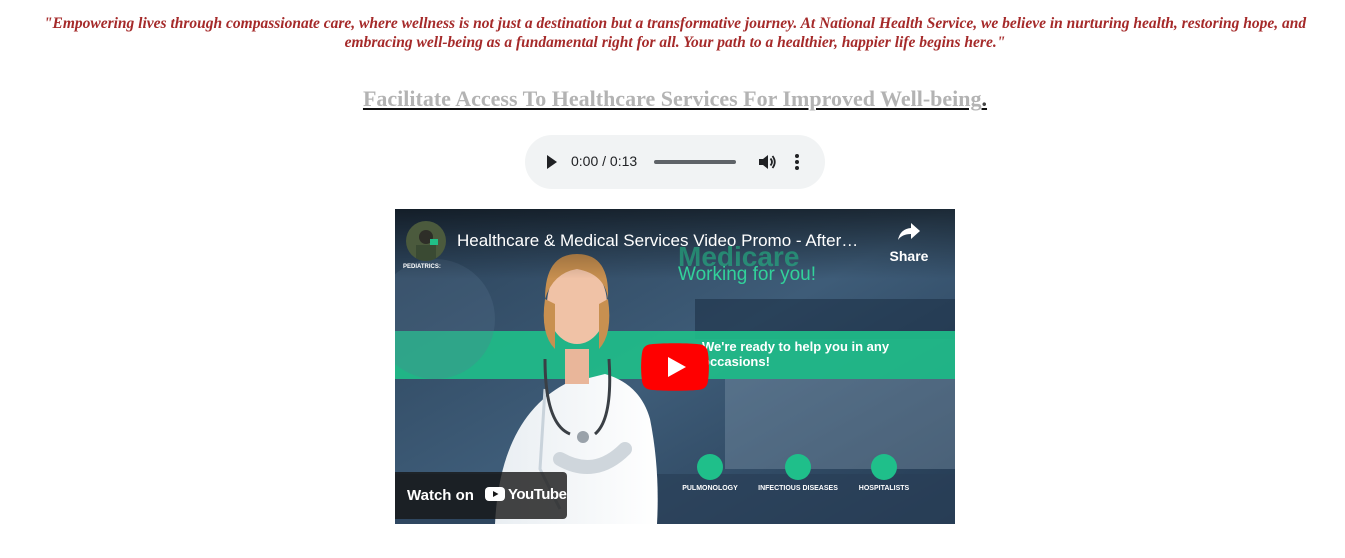  What do you see at coordinates (552, 162) in the screenshot?
I see `play-icon` at bounding box center [552, 162].